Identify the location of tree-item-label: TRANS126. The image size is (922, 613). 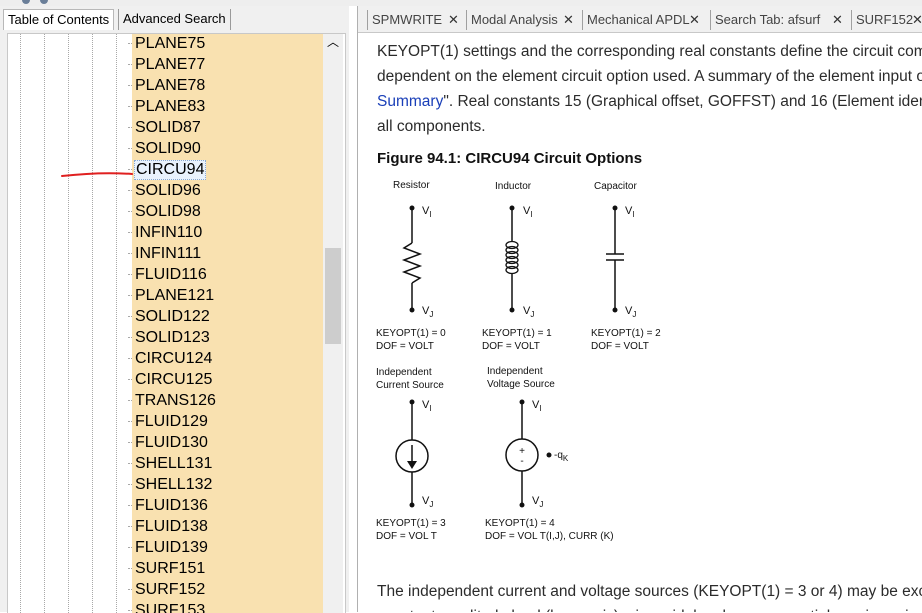
(175, 400).